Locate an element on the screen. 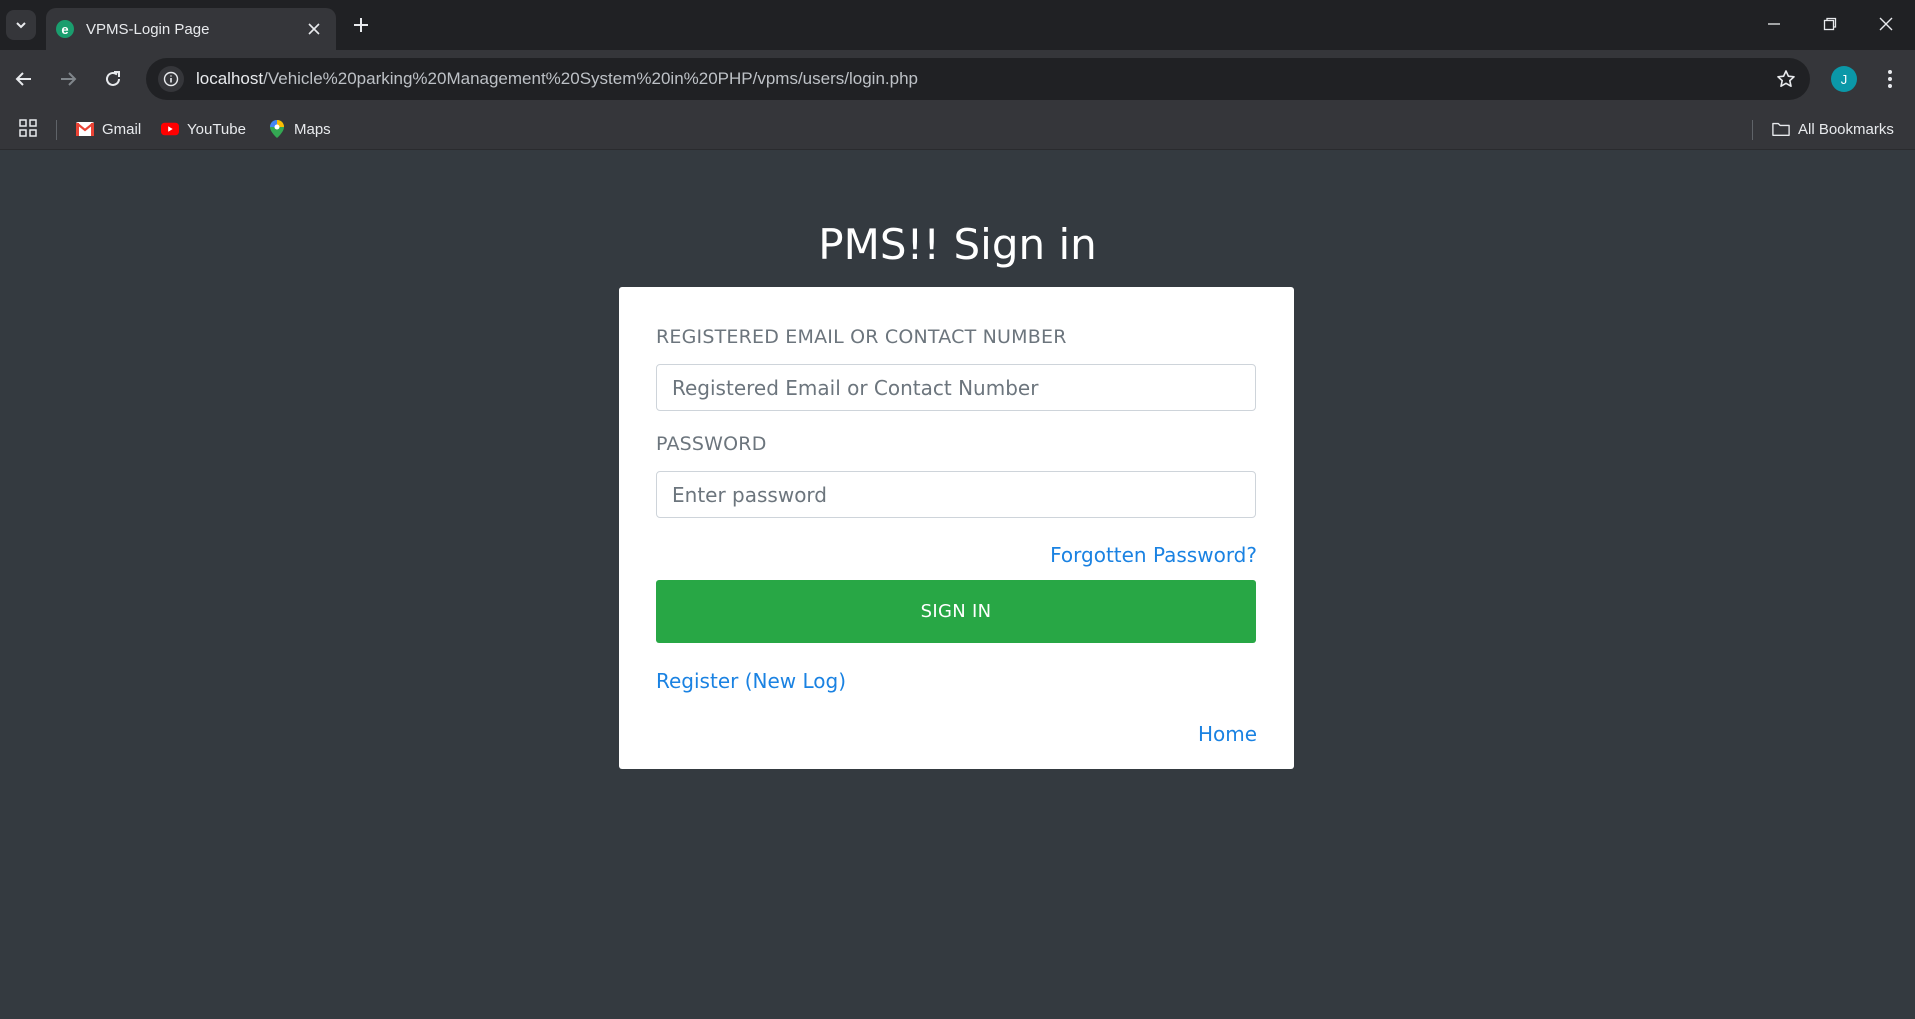 The image size is (1915, 1019). tab-title: VPMS-Login Page is located at coordinates (148, 29).